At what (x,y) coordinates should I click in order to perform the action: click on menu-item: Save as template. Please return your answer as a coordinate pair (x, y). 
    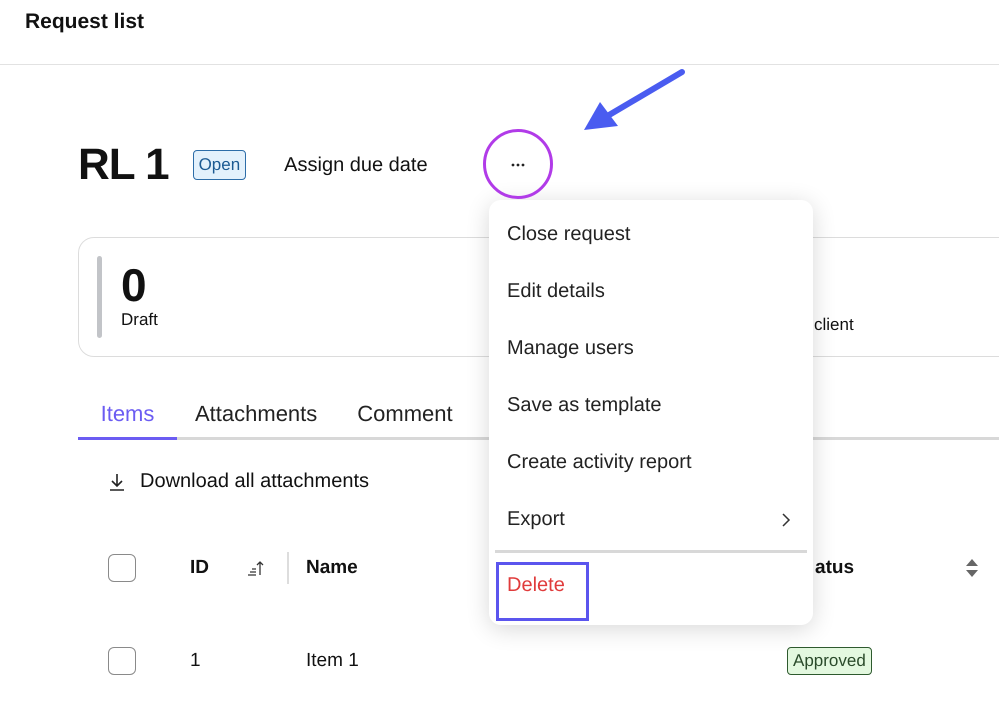
    Looking at the image, I should click on (651, 405).